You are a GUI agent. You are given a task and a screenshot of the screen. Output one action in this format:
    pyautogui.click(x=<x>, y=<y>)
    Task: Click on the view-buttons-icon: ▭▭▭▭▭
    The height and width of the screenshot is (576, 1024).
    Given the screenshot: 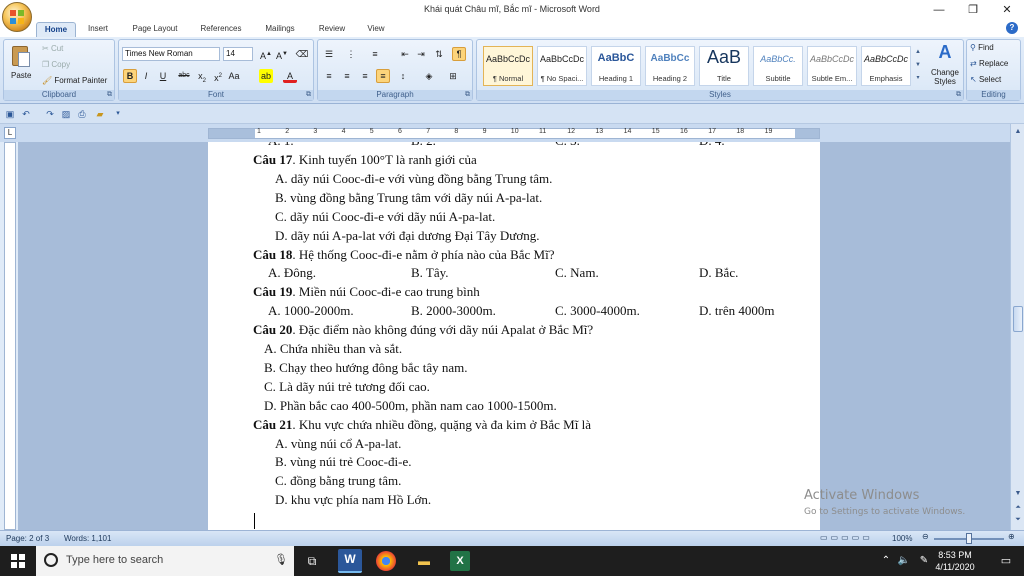 What is the action you would take?
    pyautogui.click(x=846, y=537)
    